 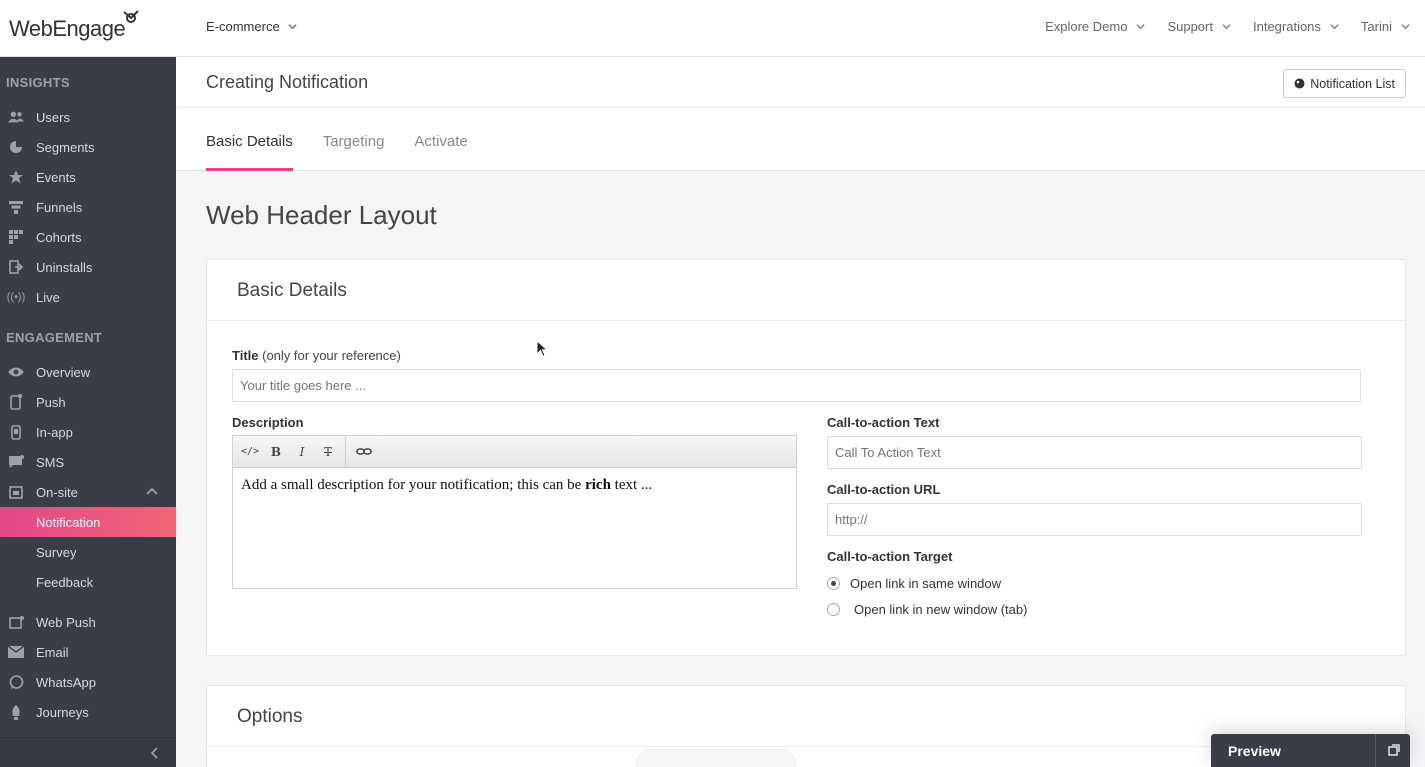 I want to click on radio-label: Open link in same window, so click(x=926, y=583).